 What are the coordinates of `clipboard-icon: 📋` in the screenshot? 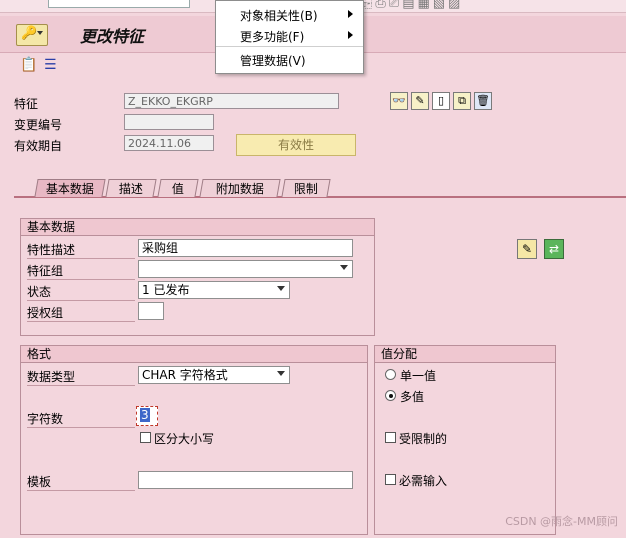 It's located at (28, 65).